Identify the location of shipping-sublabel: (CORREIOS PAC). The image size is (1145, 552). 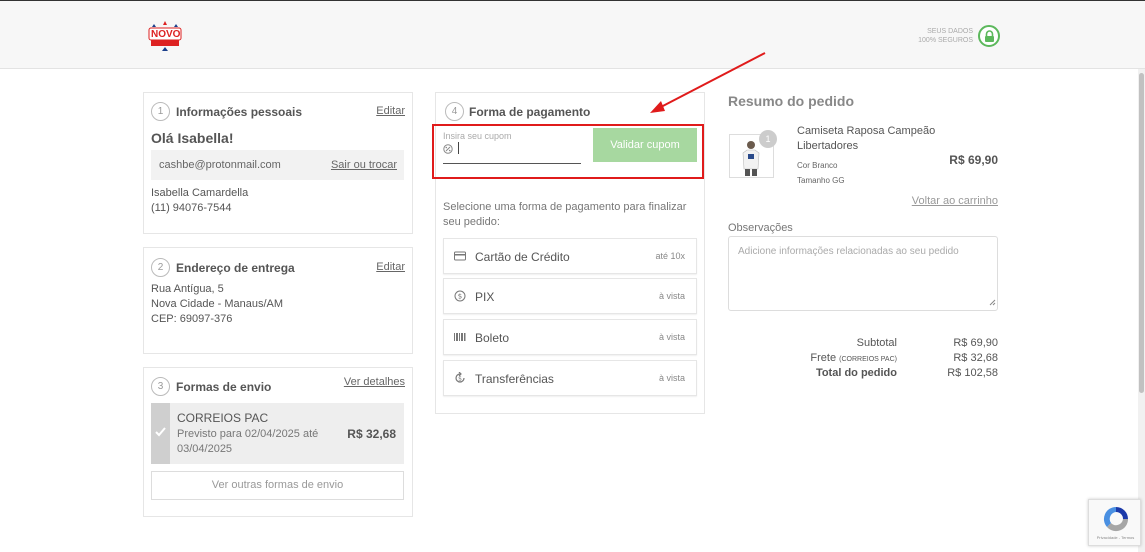
(868, 359).